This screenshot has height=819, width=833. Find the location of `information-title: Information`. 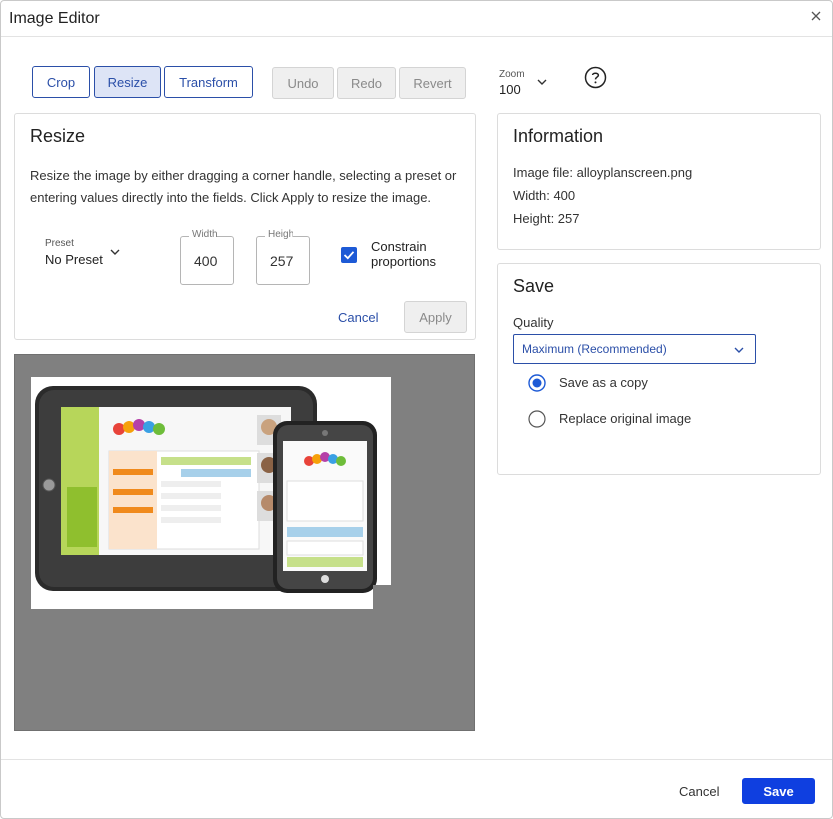

information-title: Information is located at coordinates (558, 136).